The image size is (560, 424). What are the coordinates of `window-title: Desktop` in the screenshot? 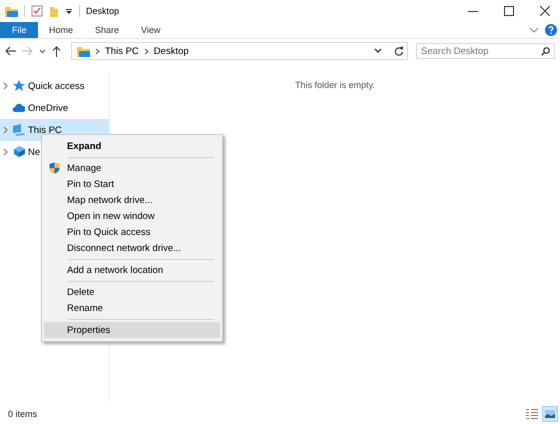 It's located at (103, 11).